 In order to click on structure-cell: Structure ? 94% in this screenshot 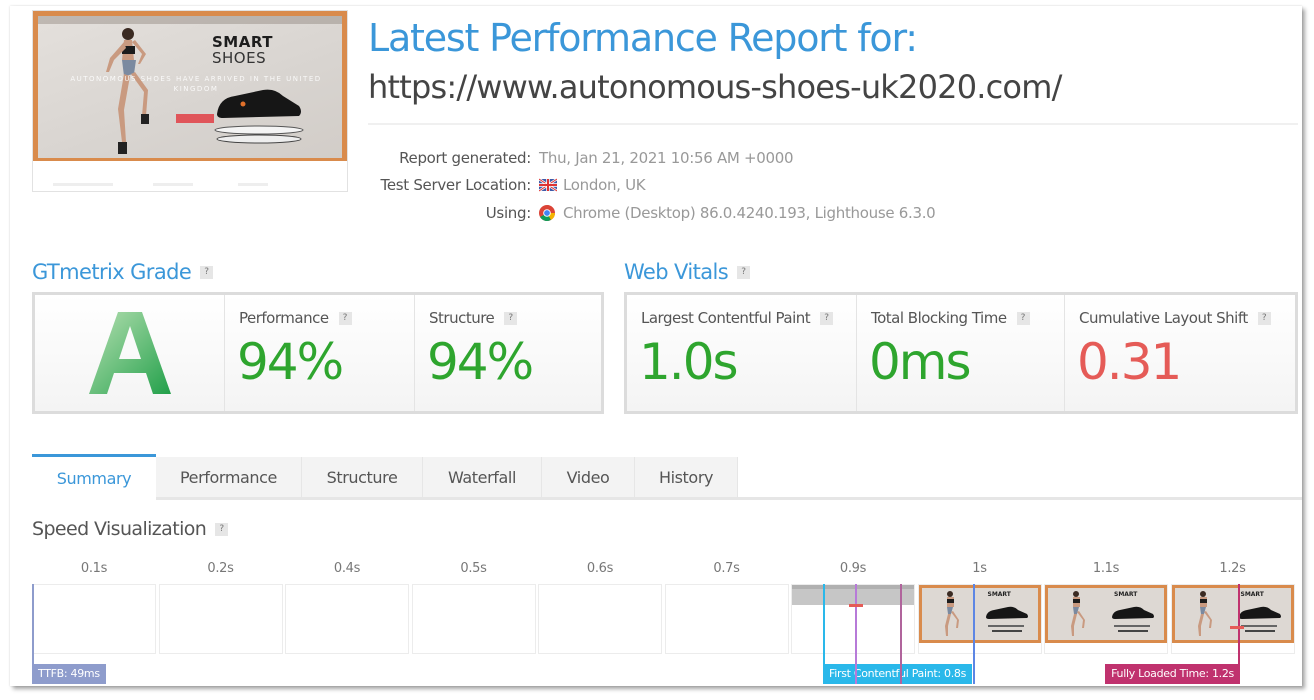, I will do `click(508, 353)`.